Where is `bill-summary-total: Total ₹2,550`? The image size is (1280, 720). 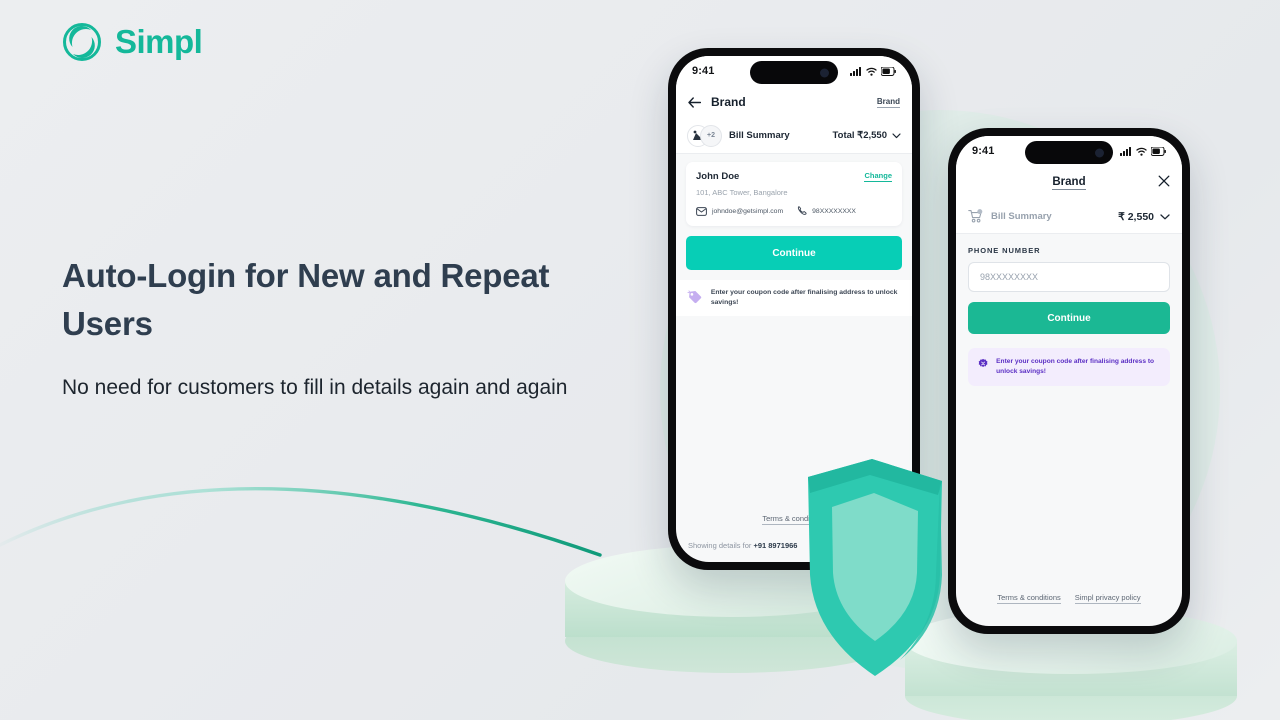
bill-summary-total: Total ₹2,550 is located at coordinates (867, 135).